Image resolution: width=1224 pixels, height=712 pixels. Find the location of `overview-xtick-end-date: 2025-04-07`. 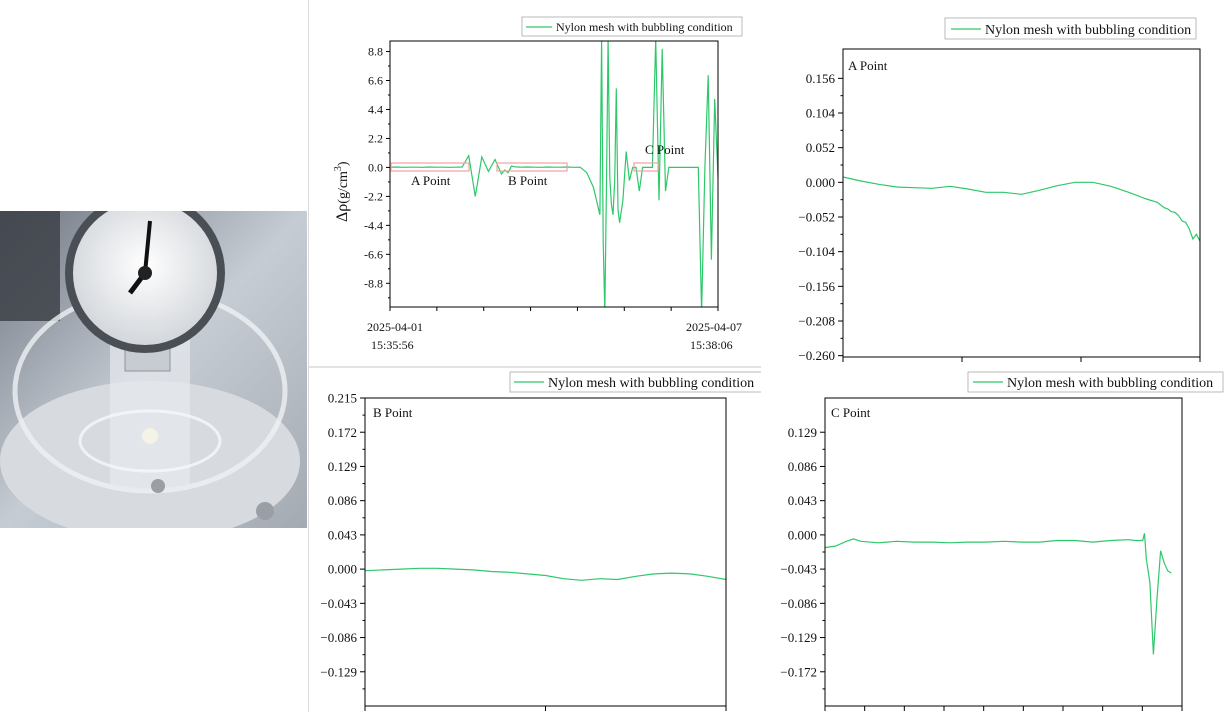

overview-xtick-end-date: 2025-04-07 is located at coordinates (714, 327).